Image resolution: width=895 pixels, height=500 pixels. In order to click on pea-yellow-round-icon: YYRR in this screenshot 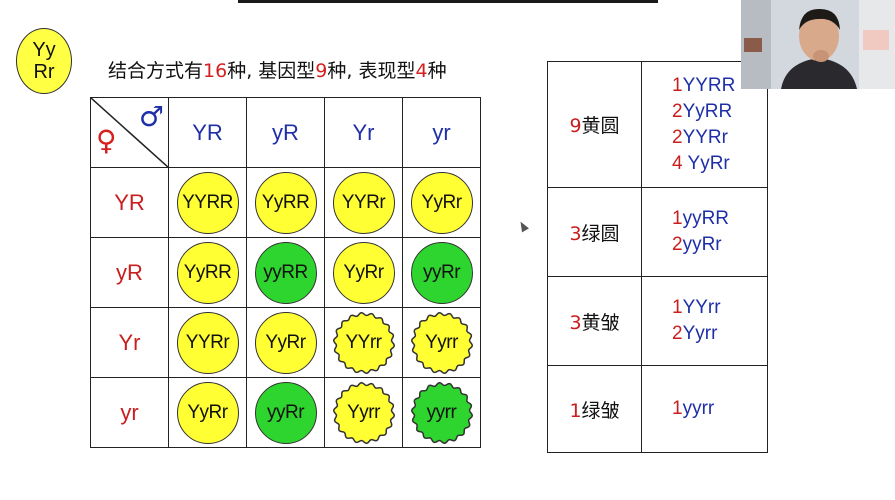, I will do `click(207, 202)`.